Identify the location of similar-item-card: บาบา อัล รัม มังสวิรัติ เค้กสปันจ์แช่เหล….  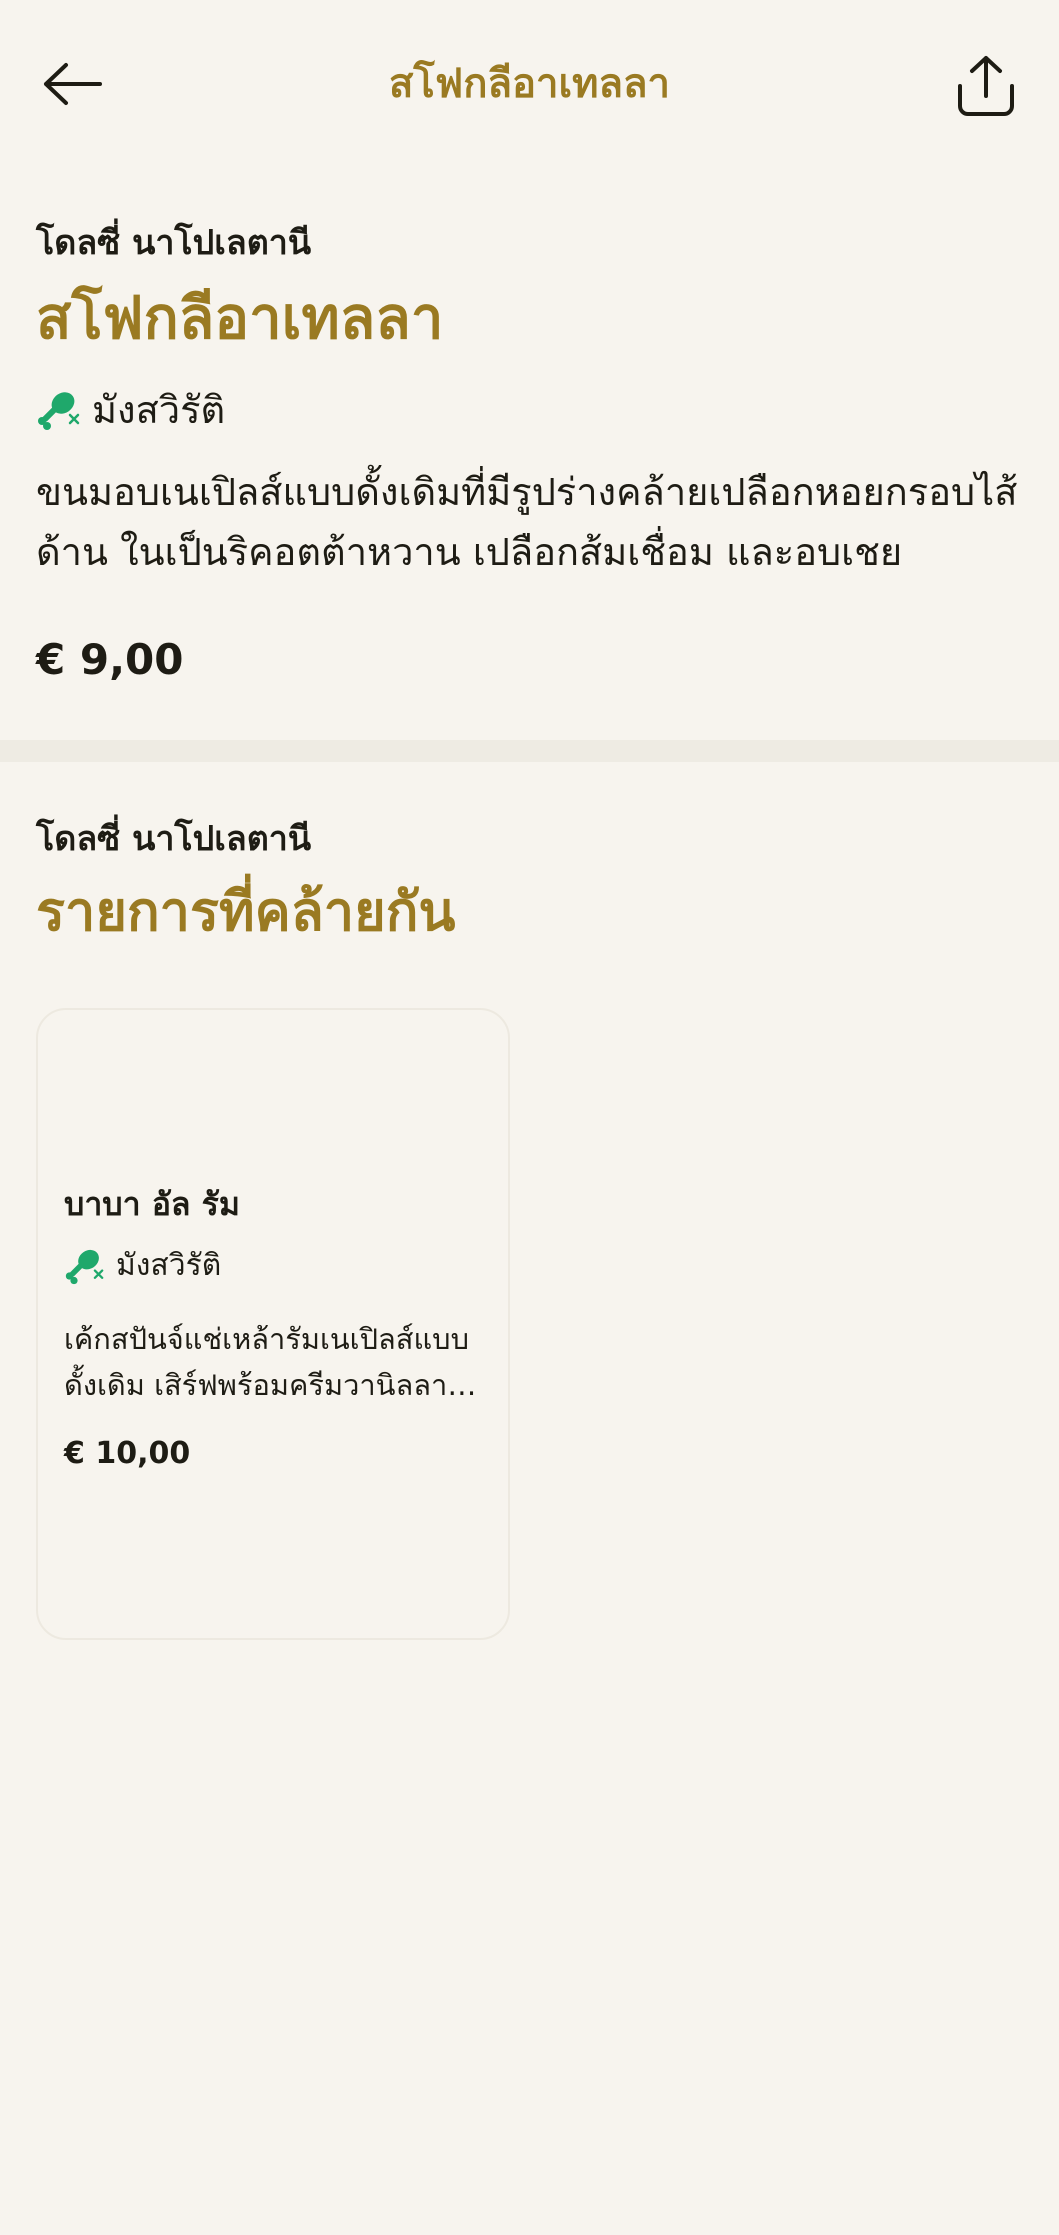
(273, 1324).